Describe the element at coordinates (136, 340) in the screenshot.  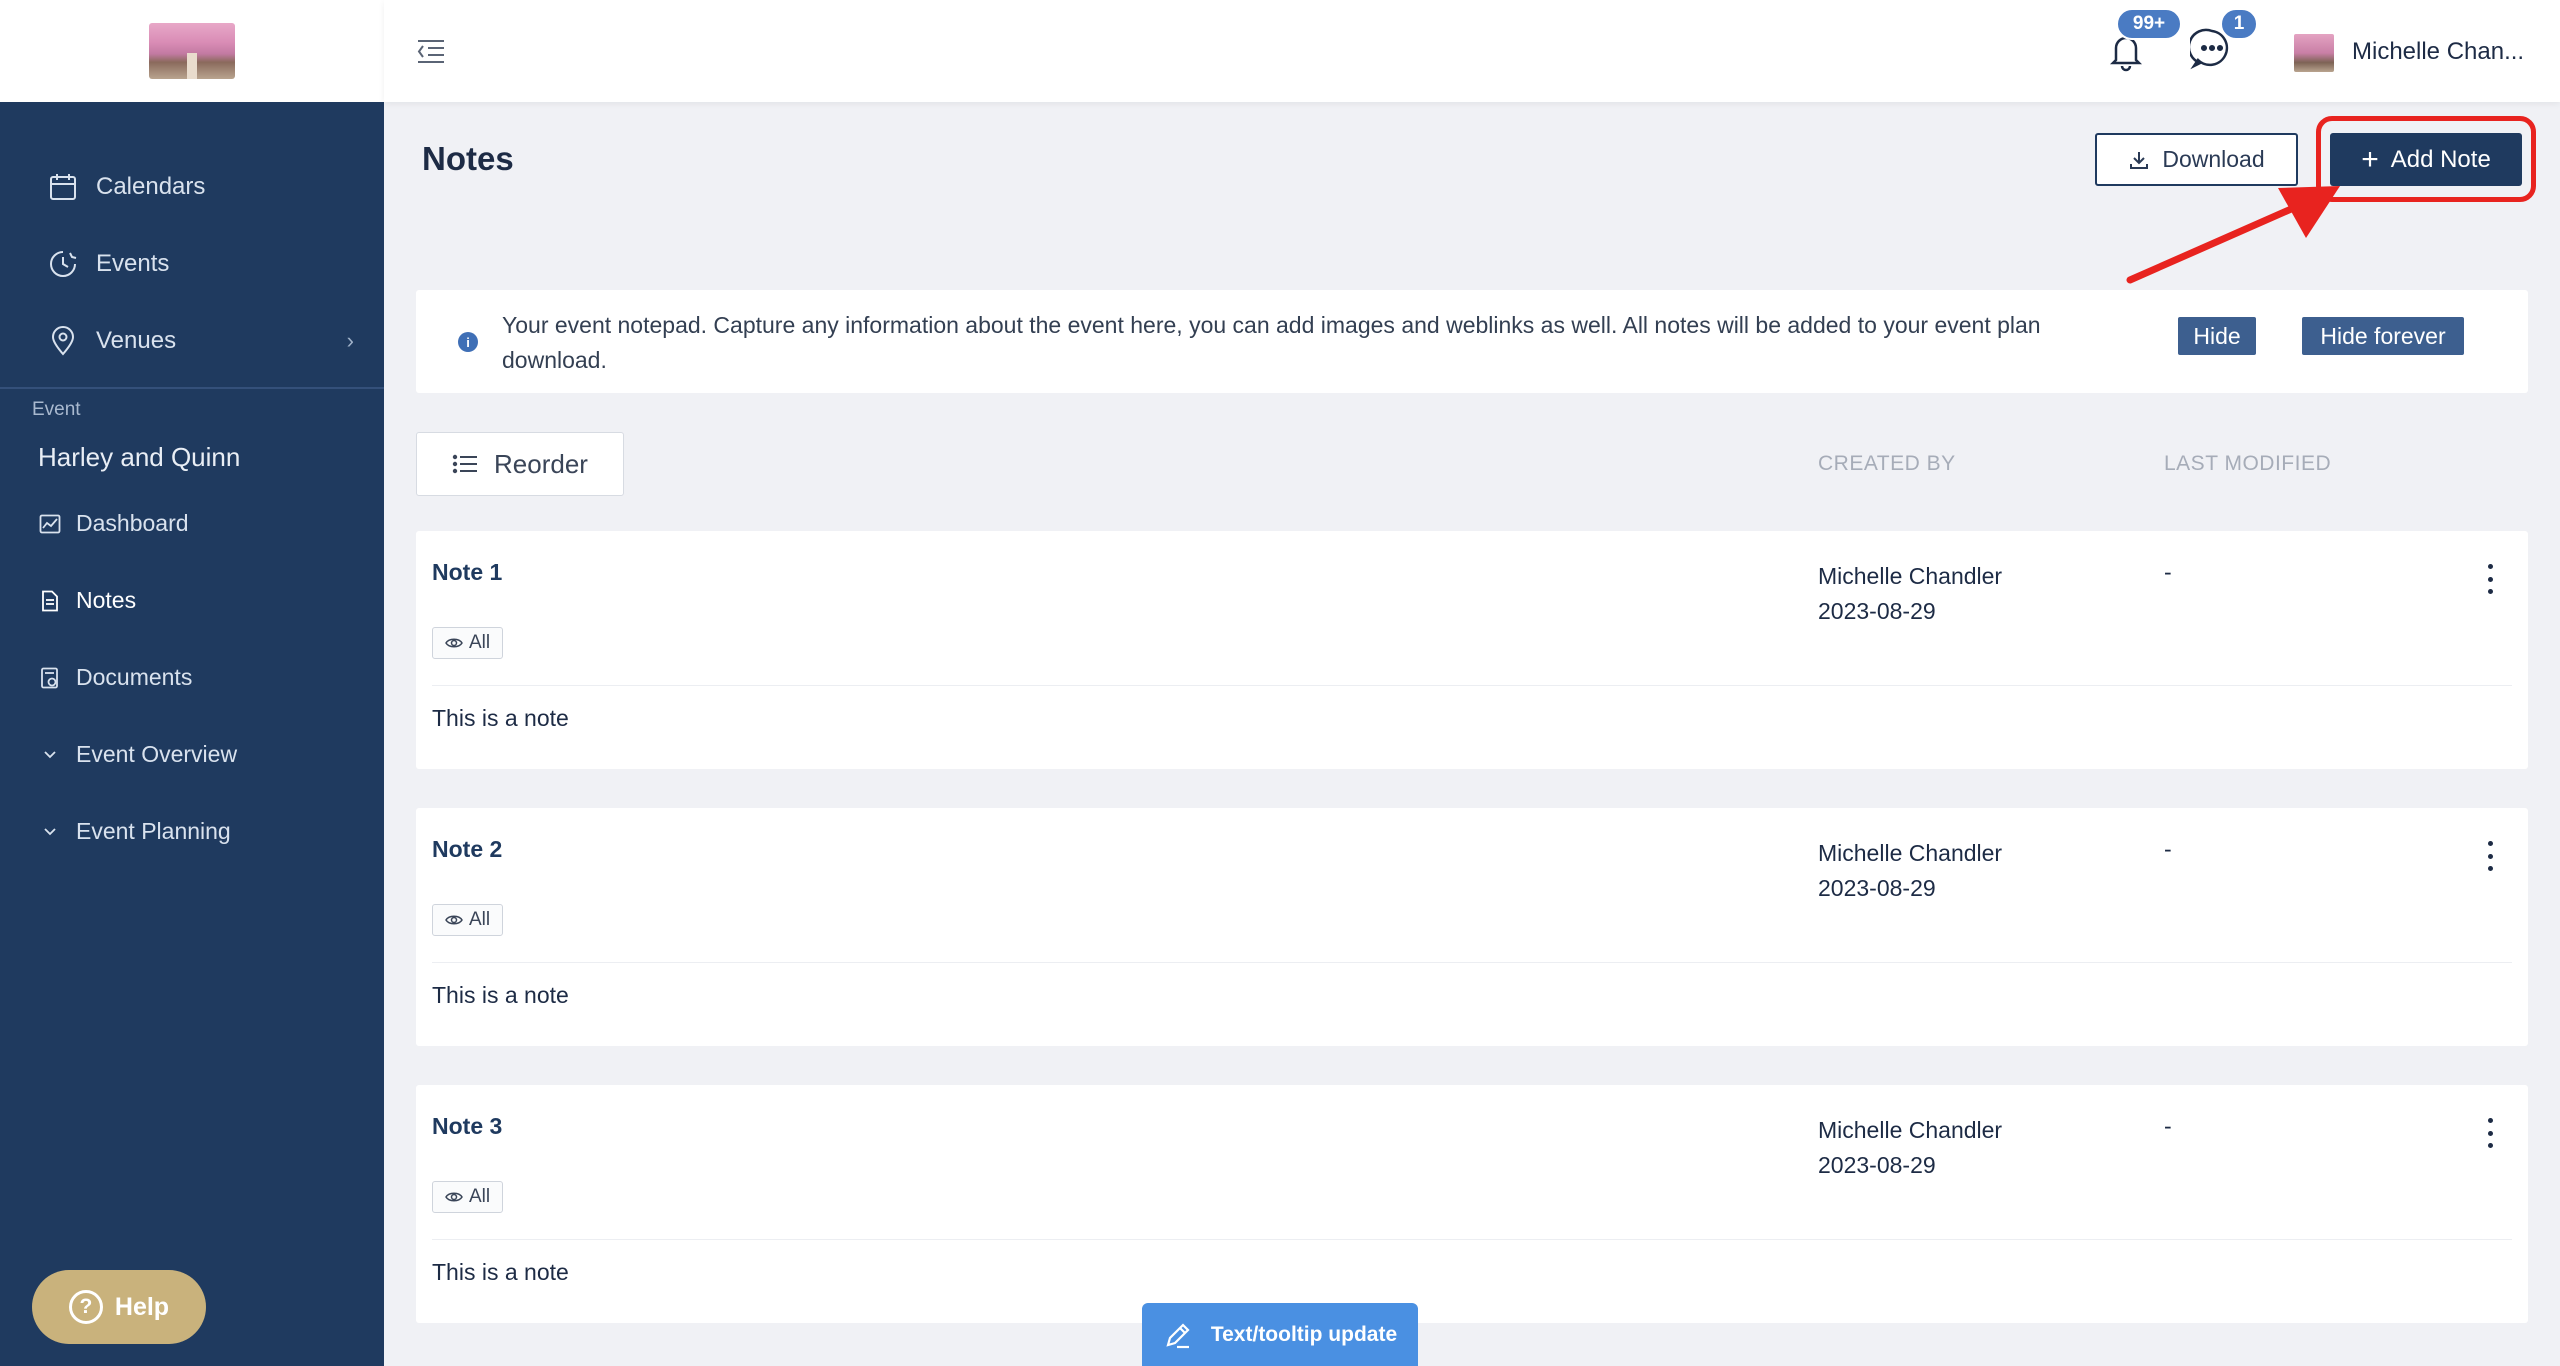
I see `nav-item-label: Venues` at that location.